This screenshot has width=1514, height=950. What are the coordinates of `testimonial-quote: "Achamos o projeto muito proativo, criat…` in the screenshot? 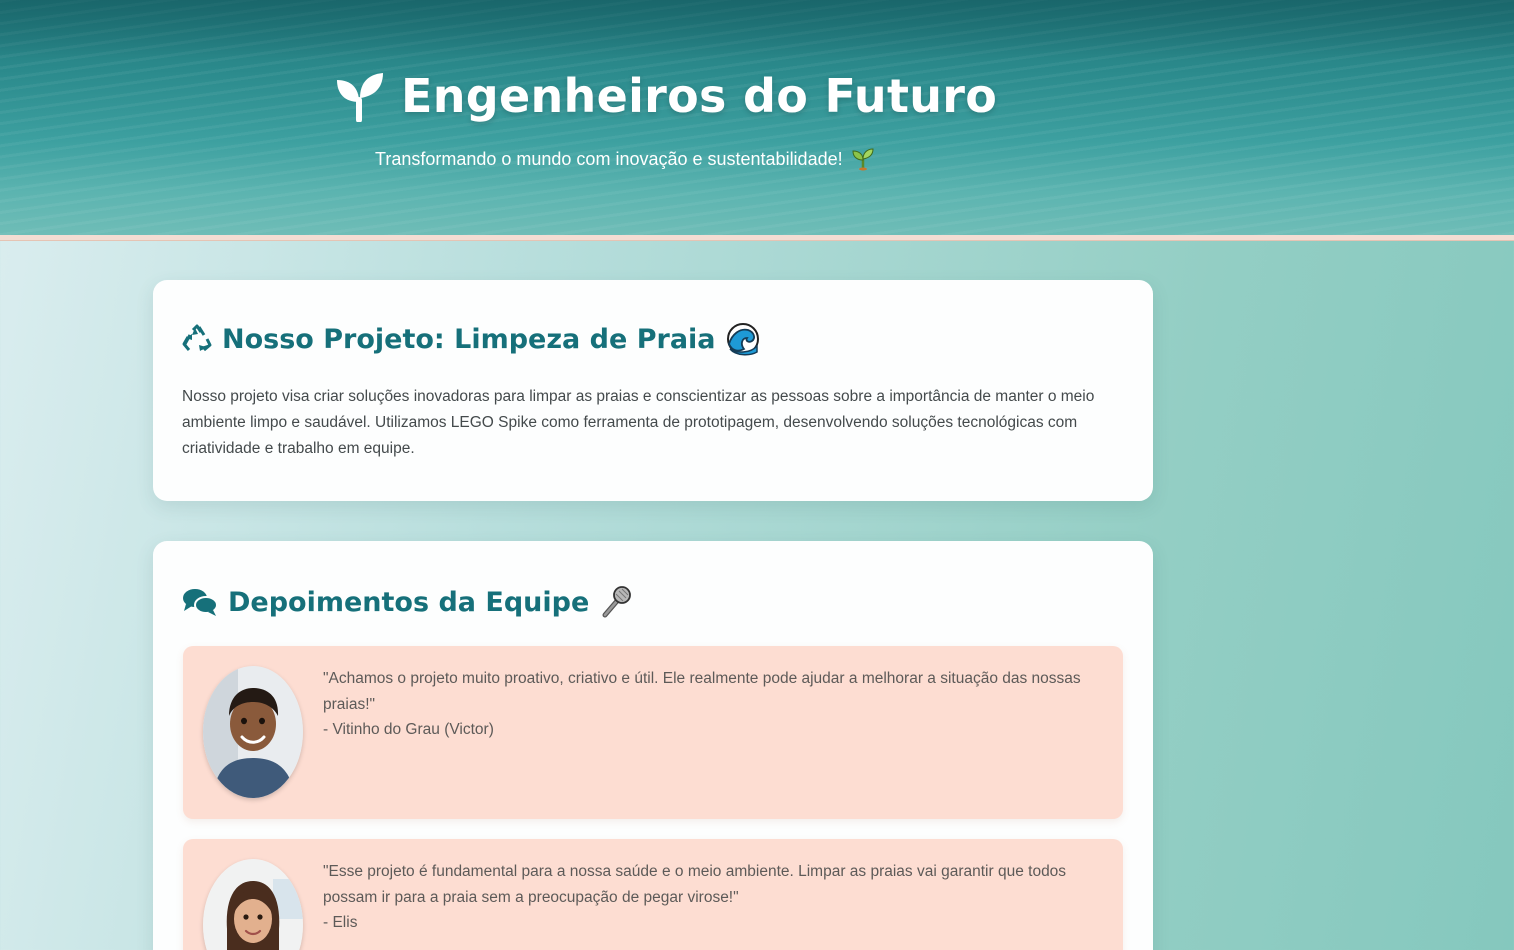 It's located at (702, 691).